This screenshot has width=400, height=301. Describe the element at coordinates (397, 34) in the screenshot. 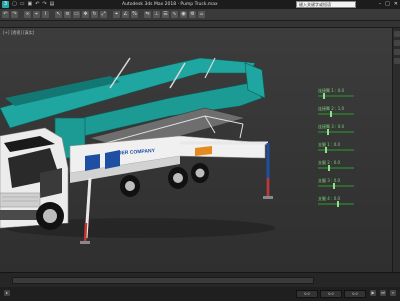

I see `create-tab-icon` at that location.